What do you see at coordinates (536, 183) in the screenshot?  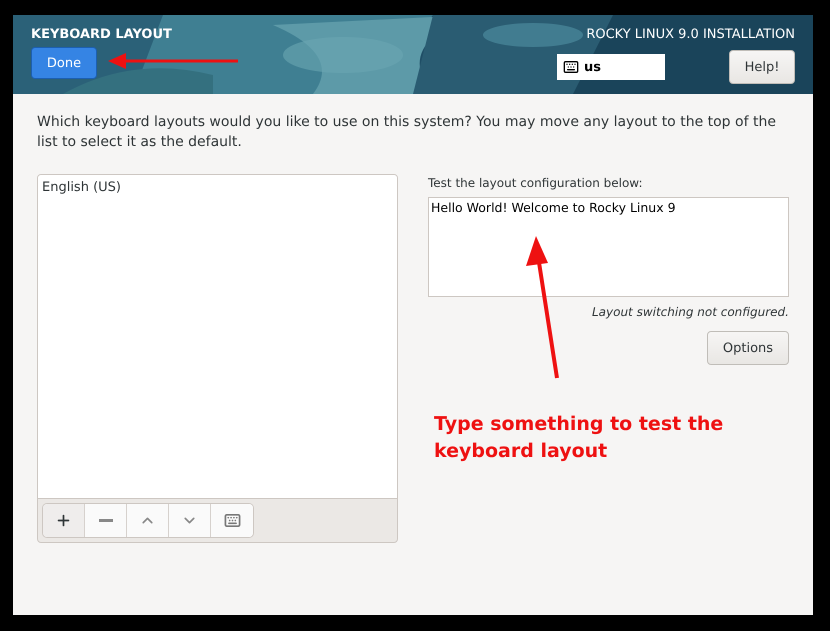 I see `test-label: Test the layout configuration below:` at bounding box center [536, 183].